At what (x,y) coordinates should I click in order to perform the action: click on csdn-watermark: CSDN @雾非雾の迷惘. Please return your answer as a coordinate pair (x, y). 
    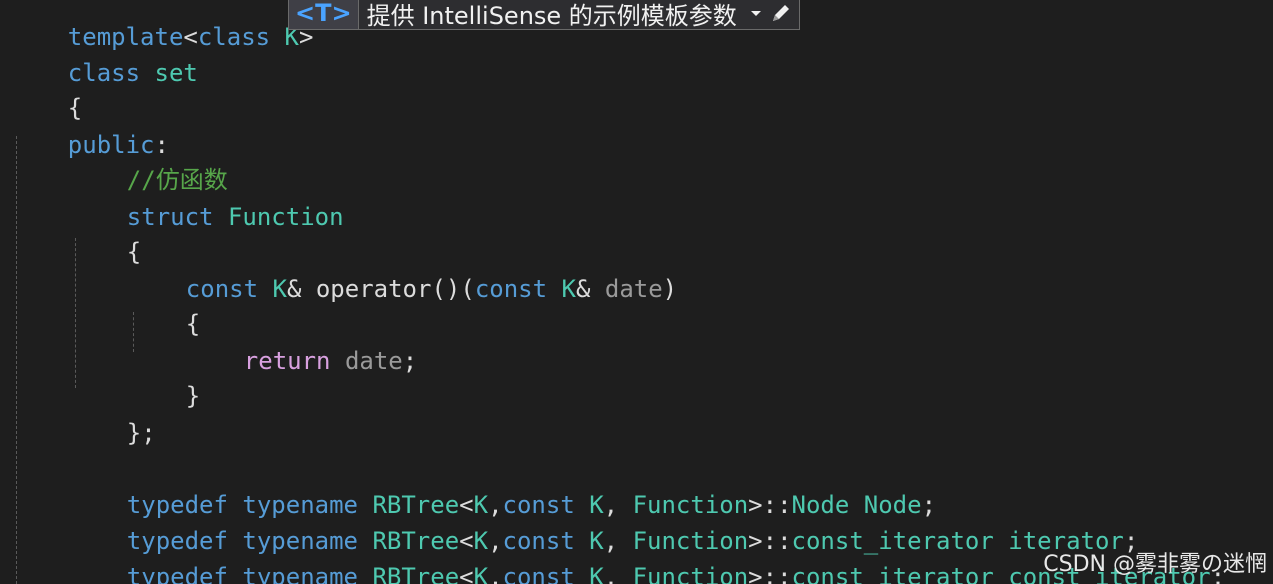
    Looking at the image, I should click on (1155, 564).